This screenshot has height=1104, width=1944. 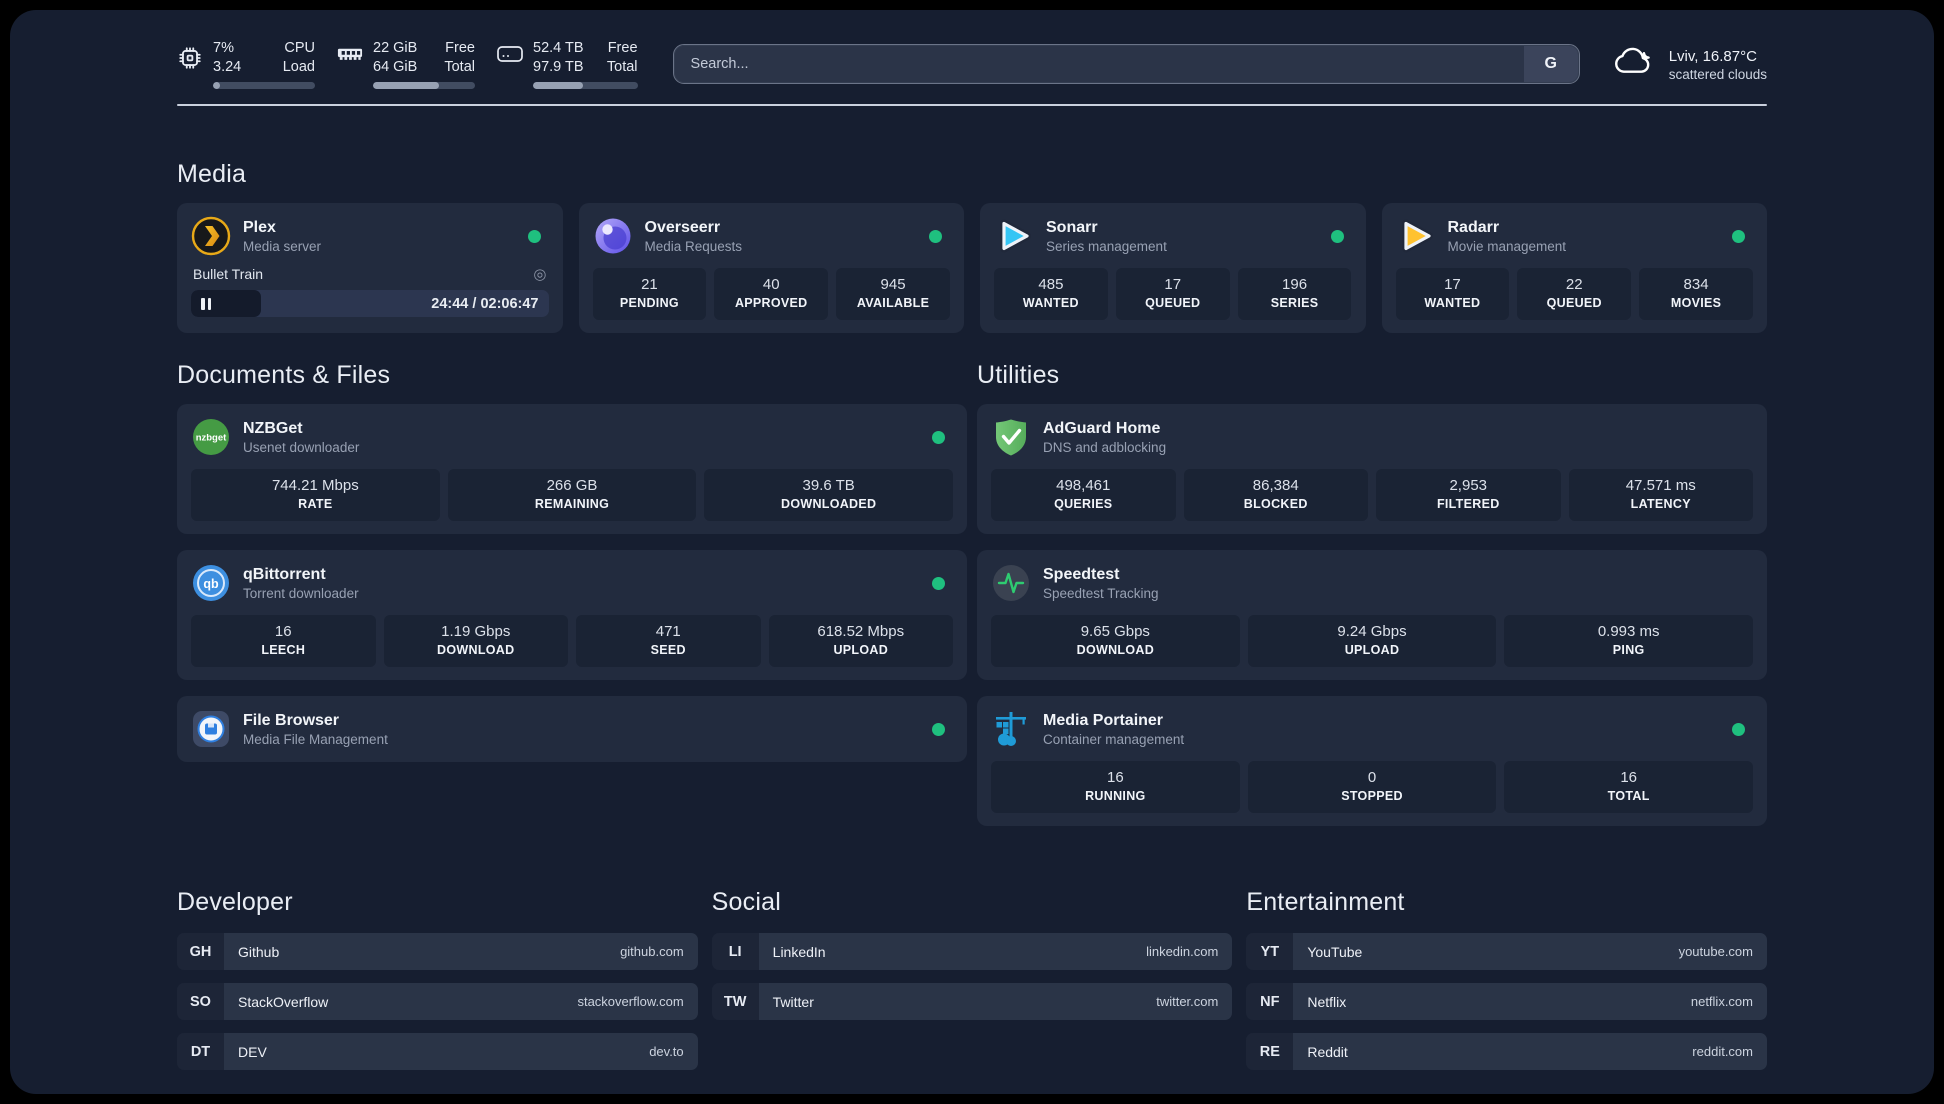 What do you see at coordinates (1102, 428) in the screenshot?
I see `service-name: AdGuard Home` at bounding box center [1102, 428].